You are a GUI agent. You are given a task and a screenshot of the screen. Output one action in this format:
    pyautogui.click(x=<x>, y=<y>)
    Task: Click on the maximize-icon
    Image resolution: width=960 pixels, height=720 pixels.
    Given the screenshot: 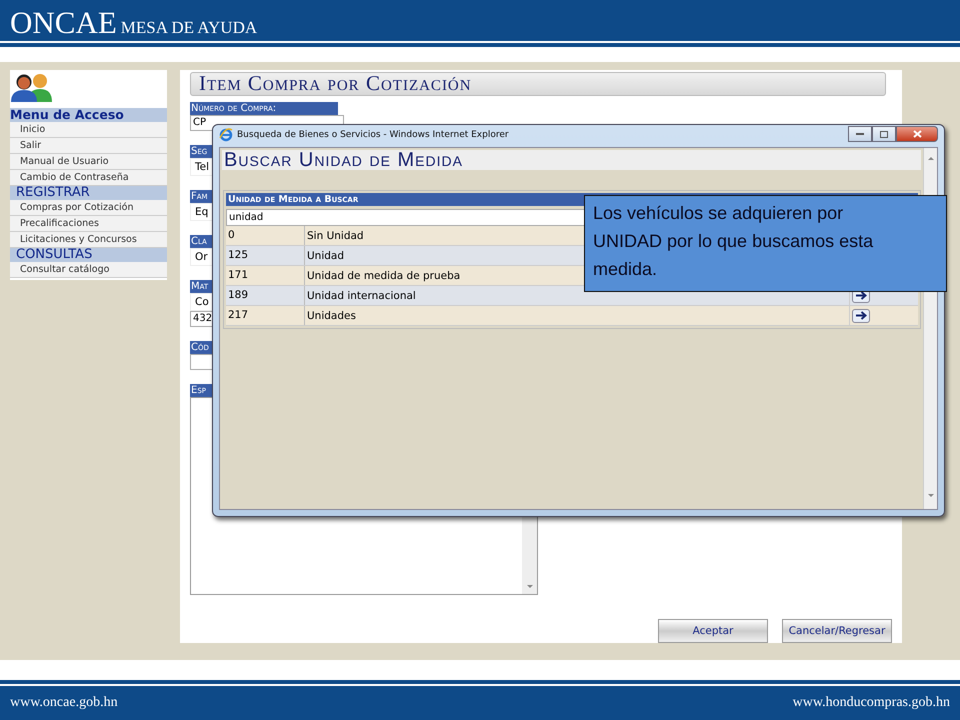 What is the action you would take?
    pyautogui.click(x=884, y=134)
    